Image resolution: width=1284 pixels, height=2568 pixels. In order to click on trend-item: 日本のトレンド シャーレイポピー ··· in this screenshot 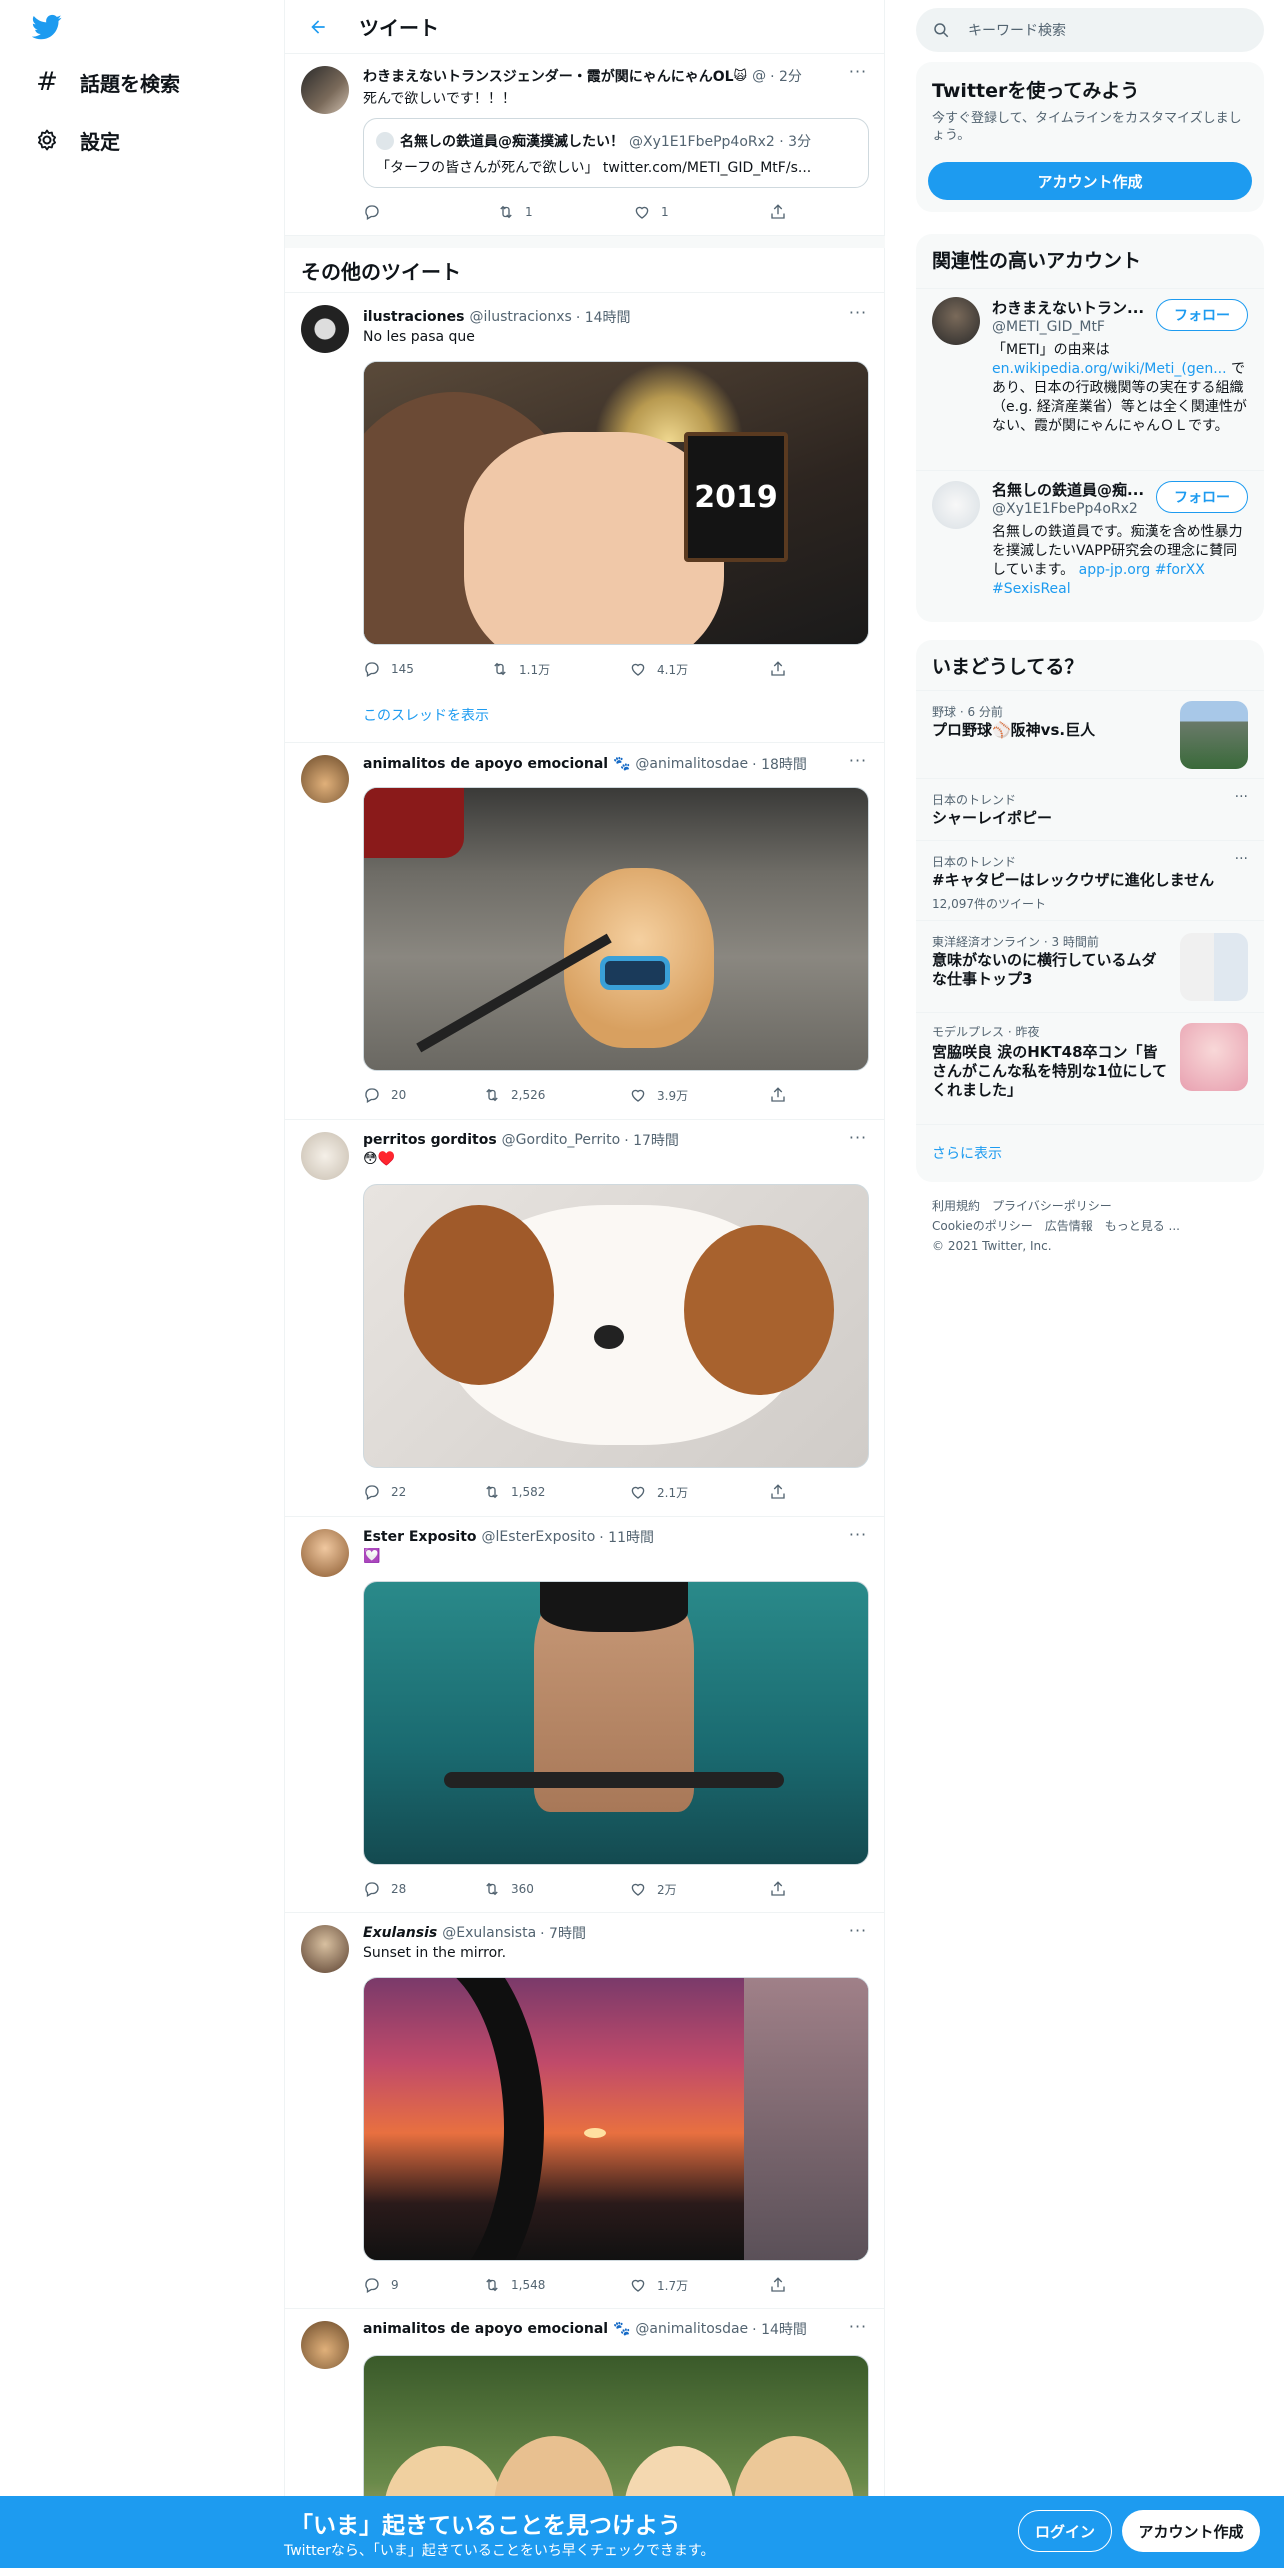, I will do `click(1090, 809)`.